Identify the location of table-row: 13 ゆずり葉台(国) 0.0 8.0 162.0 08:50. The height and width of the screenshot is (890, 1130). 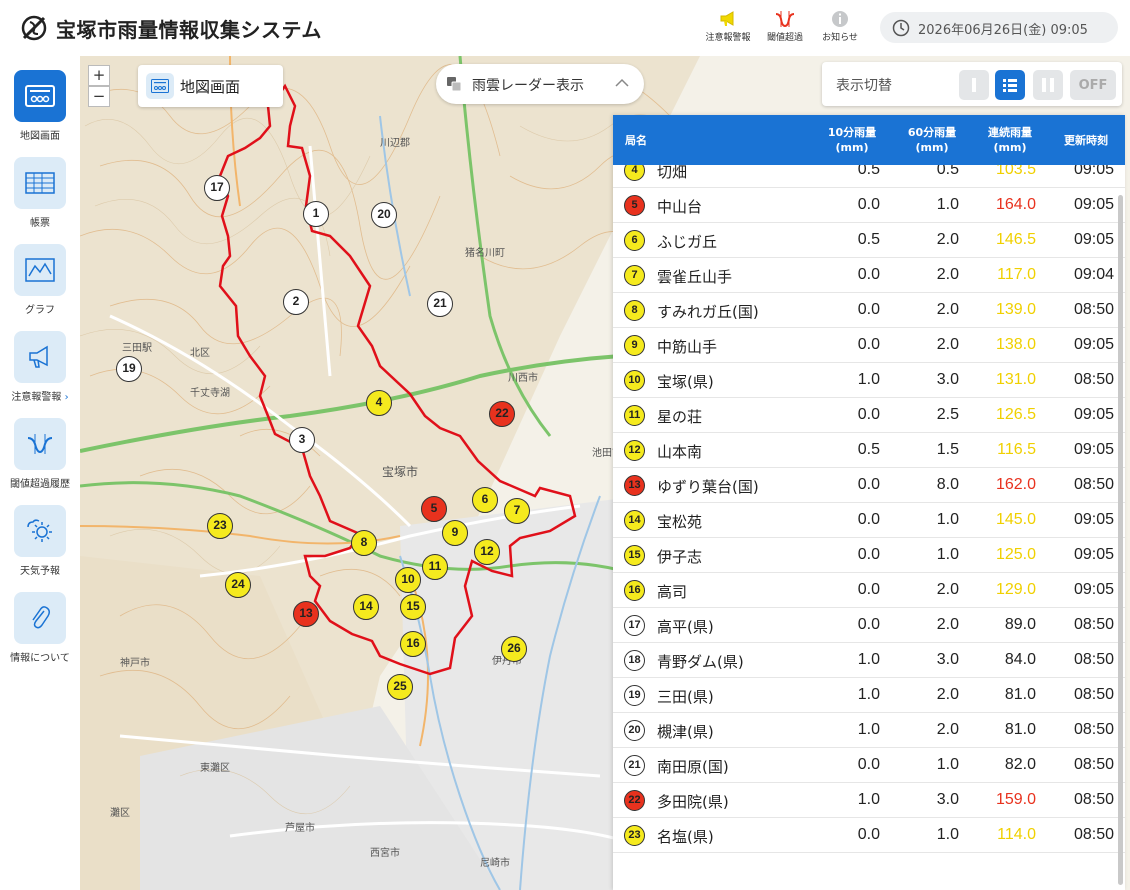
(869, 485).